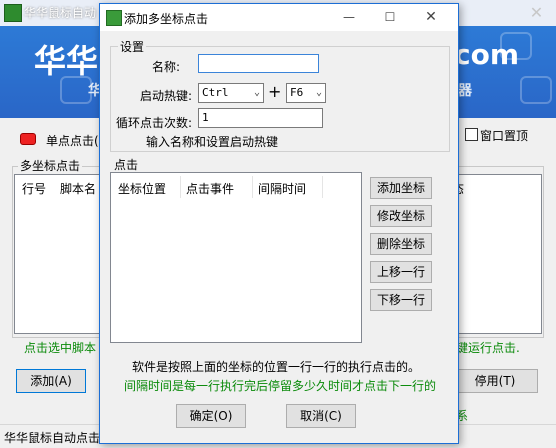 Image resolution: width=556 pixels, height=448 pixels. Describe the element at coordinates (114, 18) in the screenshot. I see `dialog-app-icon` at that location.